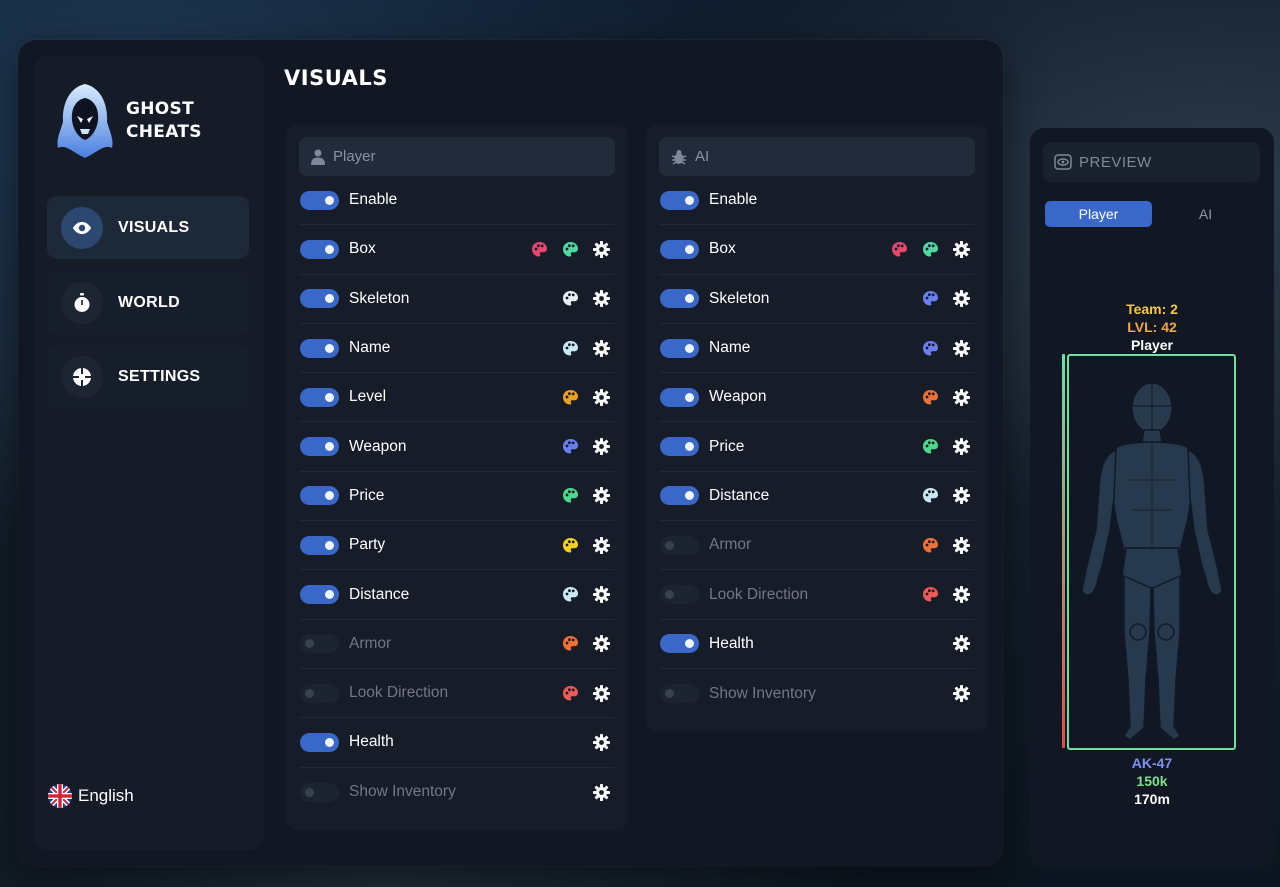  I want to click on option-row-health: Health, so click(817, 644).